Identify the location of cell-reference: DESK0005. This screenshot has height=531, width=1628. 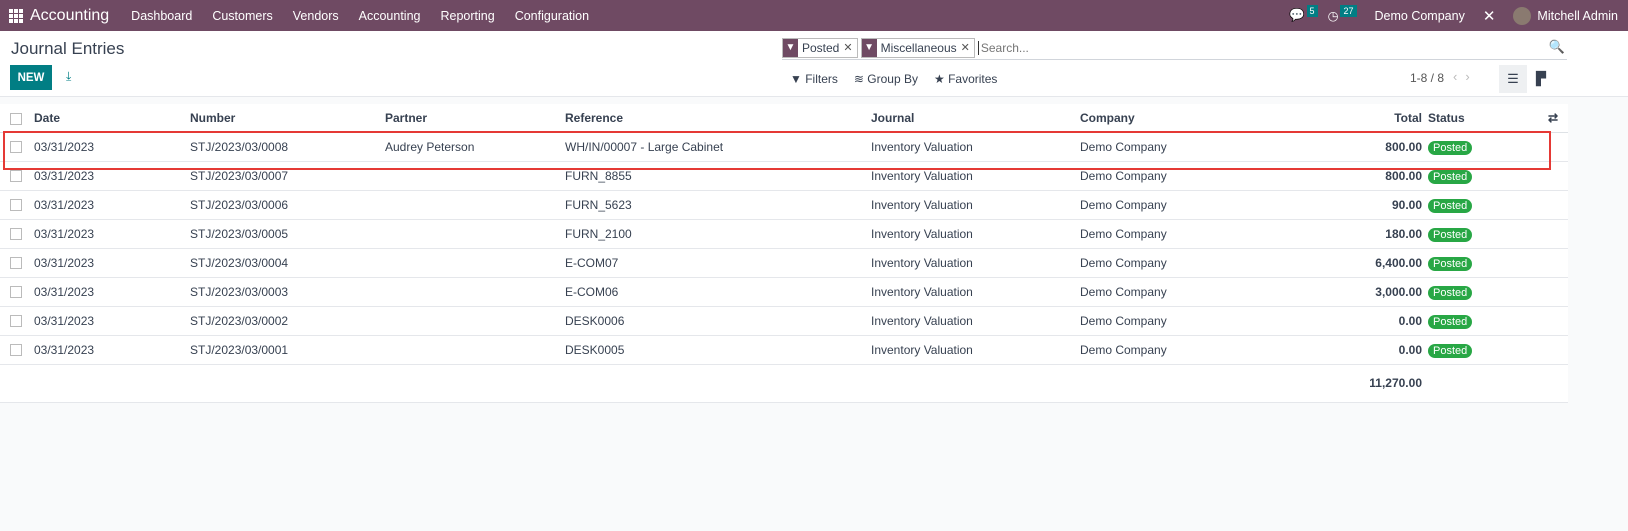
(718, 350).